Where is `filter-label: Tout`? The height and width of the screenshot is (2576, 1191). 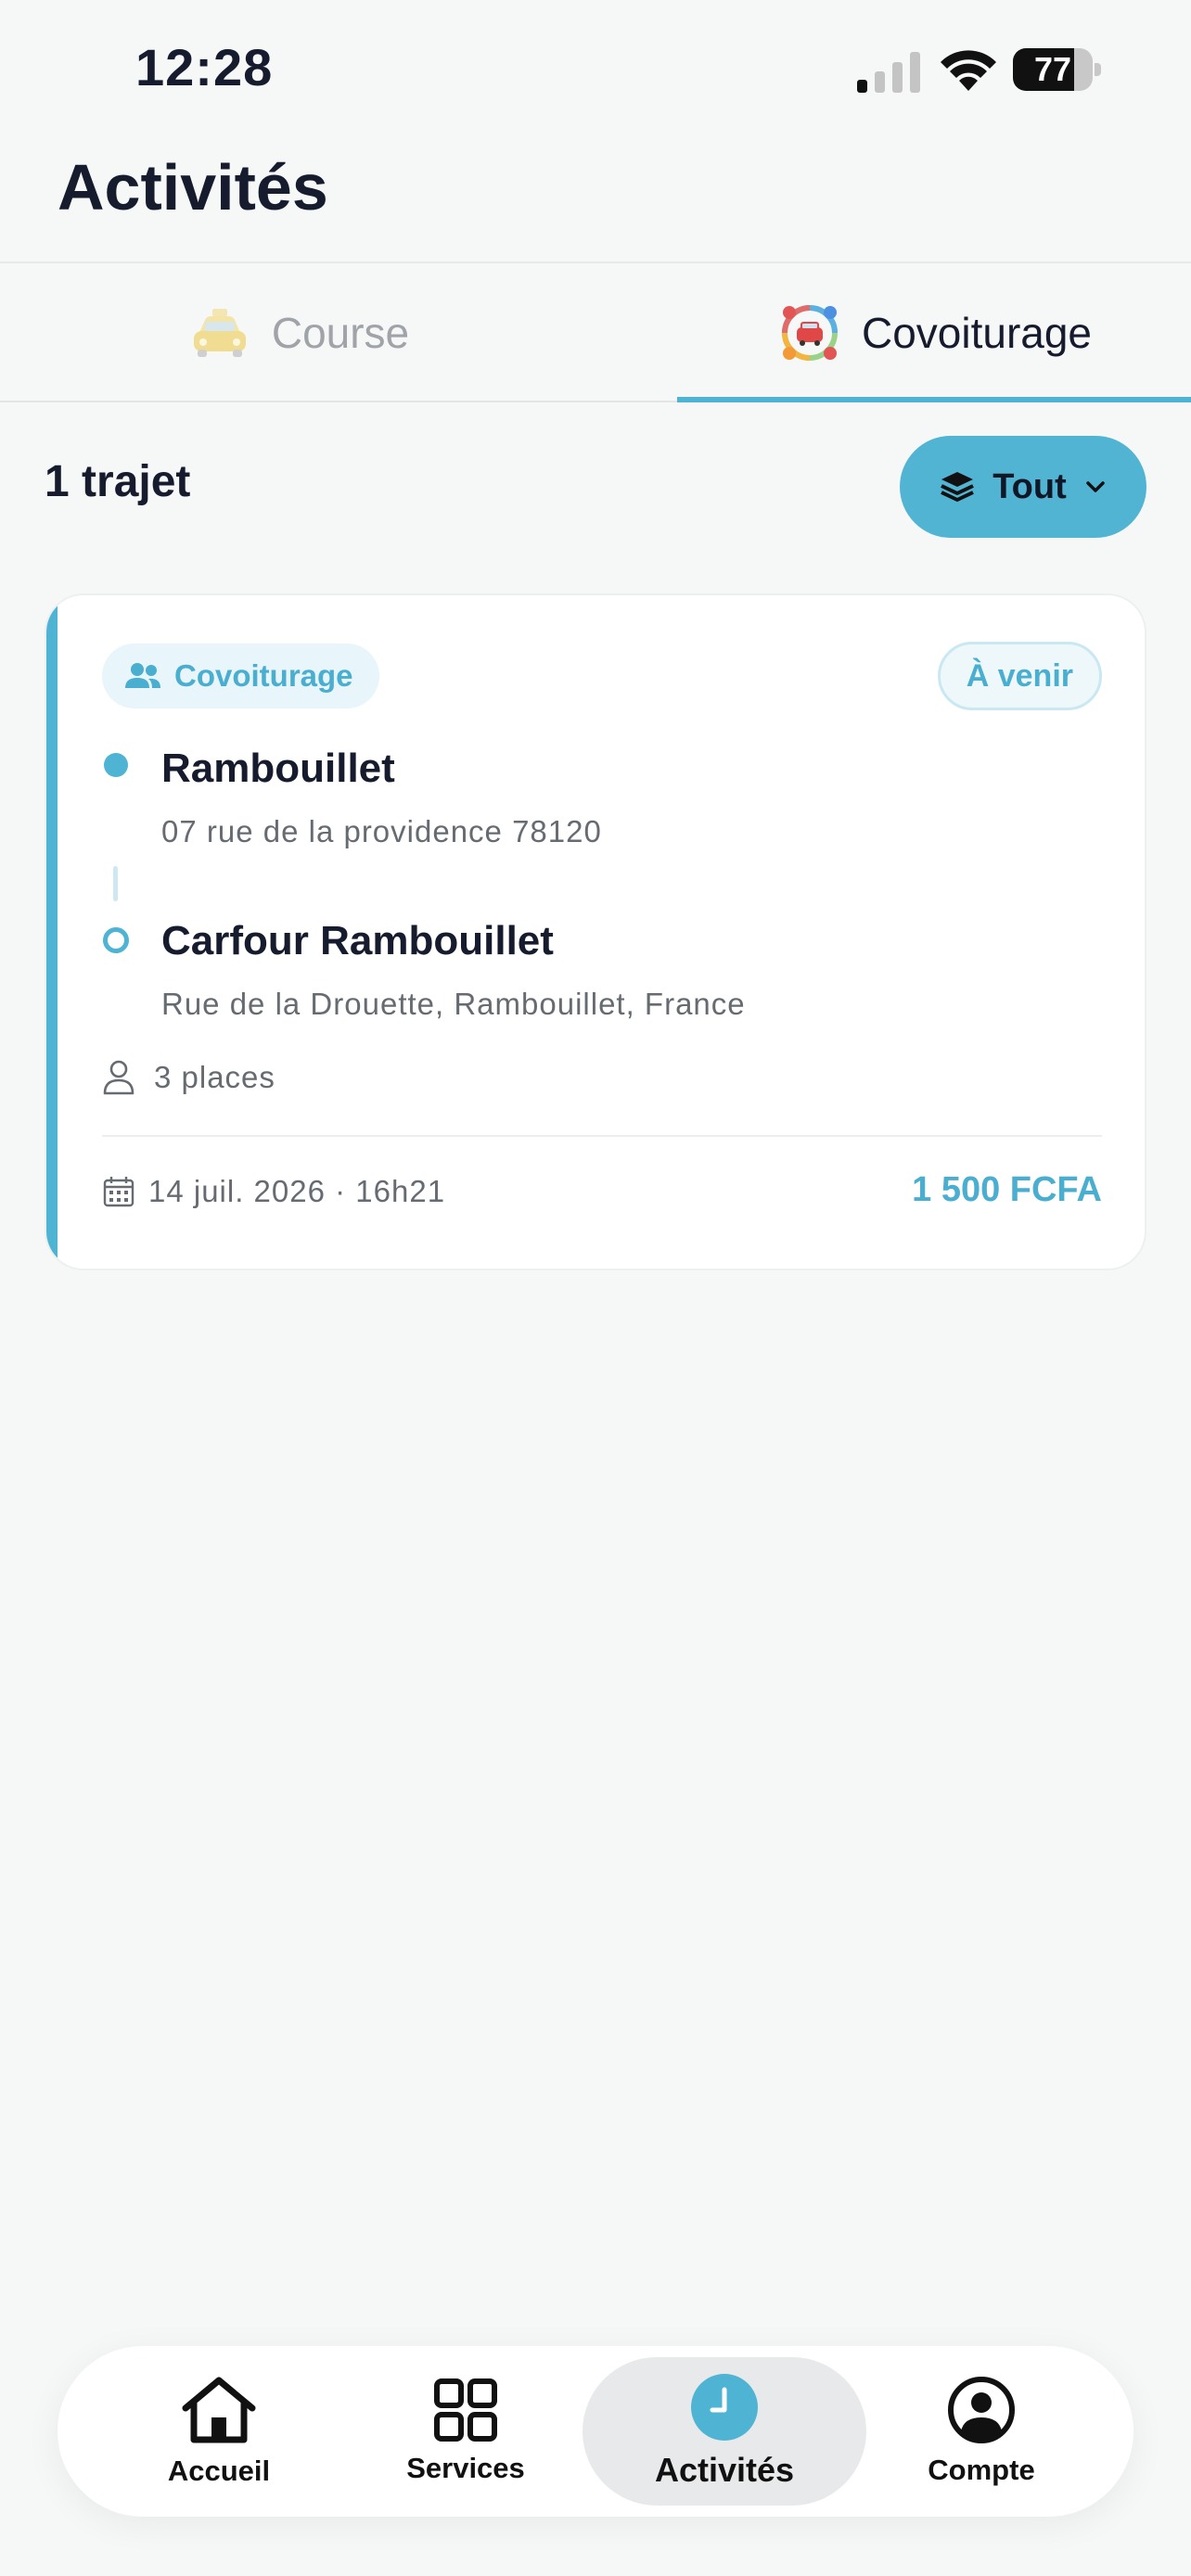
filter-label: Tout is located at coordinates (1029, 486).